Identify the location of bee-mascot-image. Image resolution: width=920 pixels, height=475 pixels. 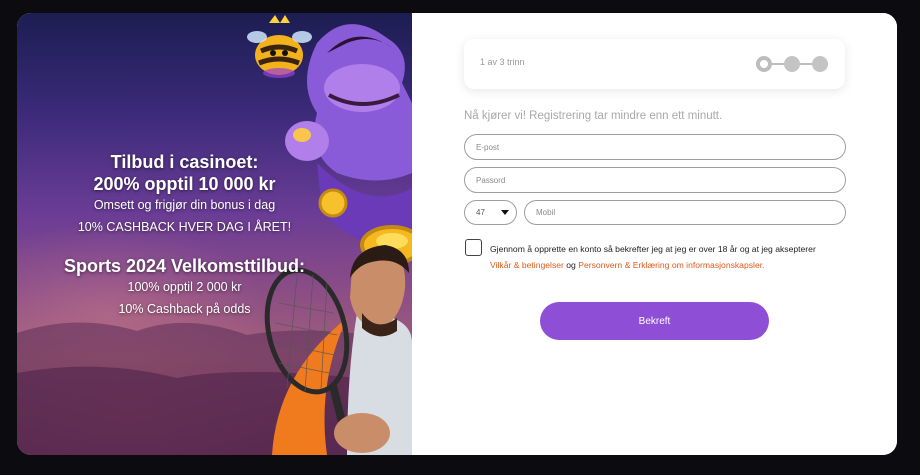
(279, 46).